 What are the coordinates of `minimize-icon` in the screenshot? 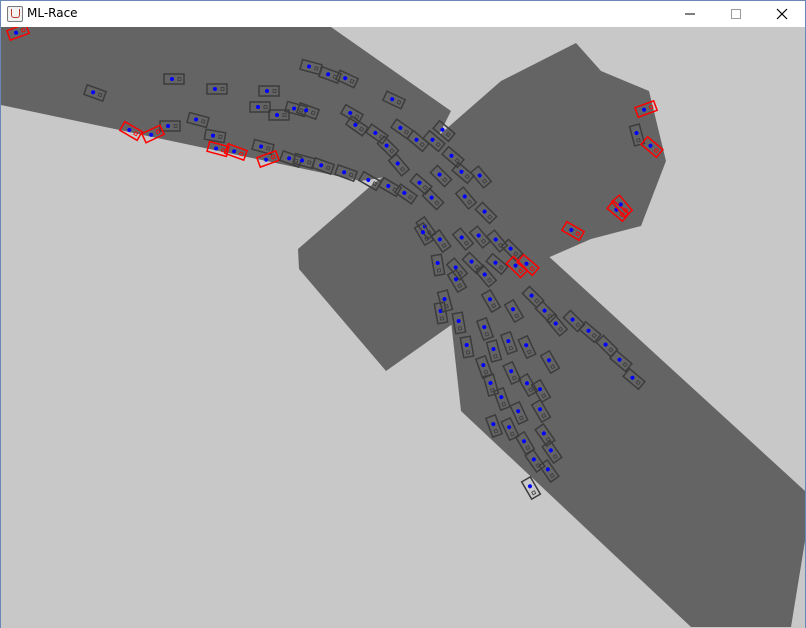 It's located at (690, 14).